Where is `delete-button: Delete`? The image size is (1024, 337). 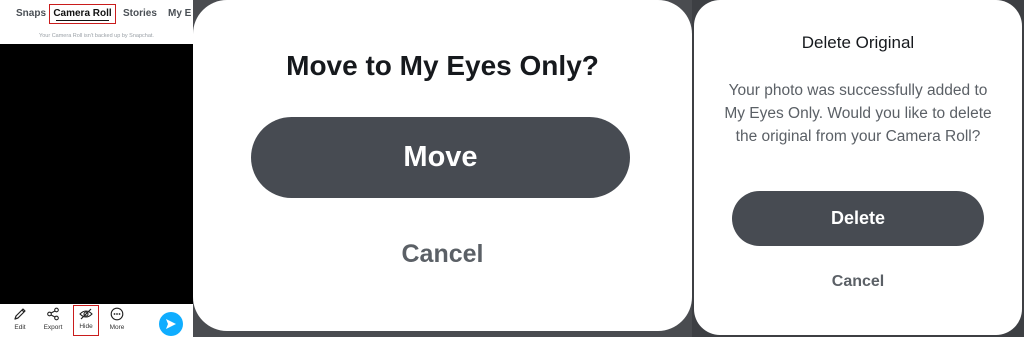
delete-button: Delete is located at coordinates (858, 218).